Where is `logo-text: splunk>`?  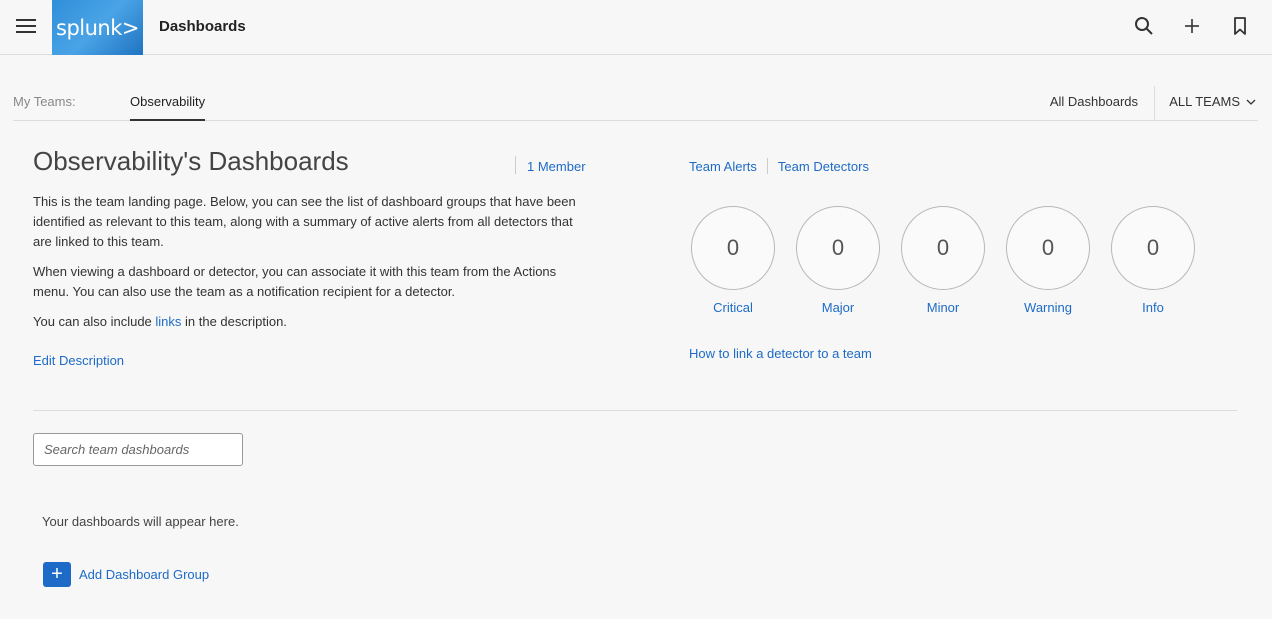 logo-text: splunk> is located at coordinates (97, 27).